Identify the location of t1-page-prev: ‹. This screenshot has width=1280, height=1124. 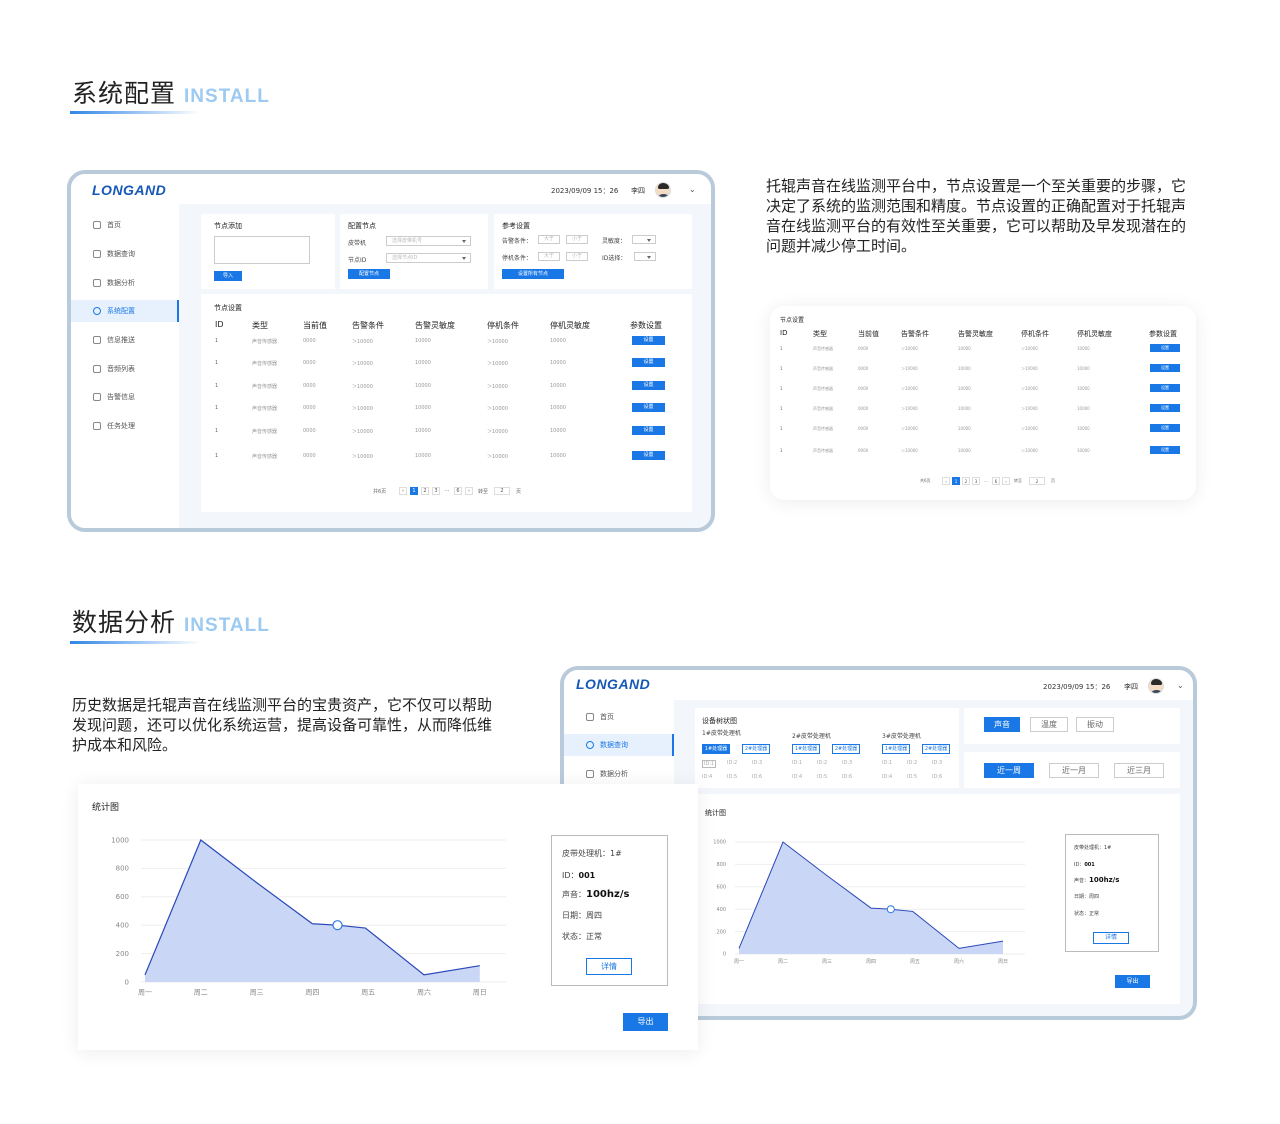
(403, 491).